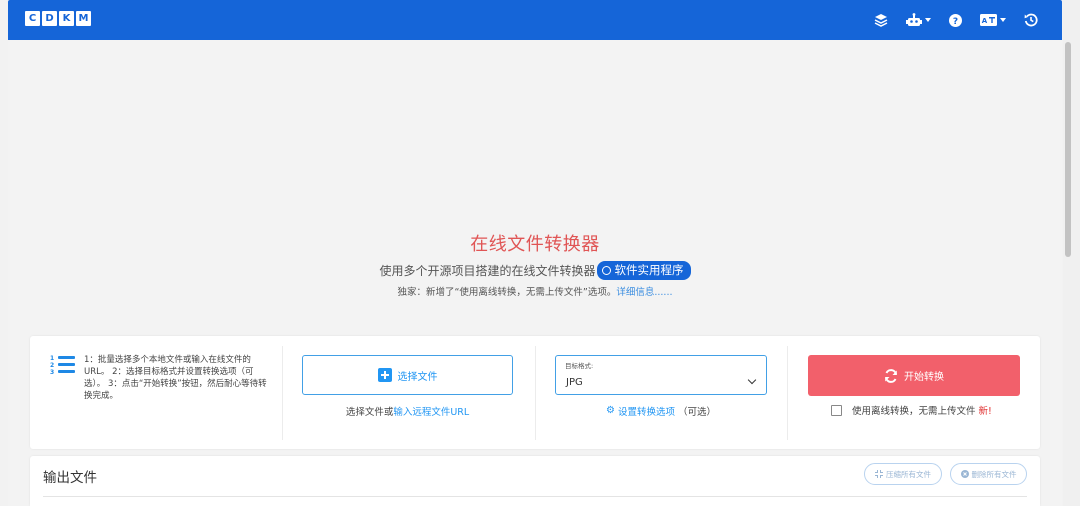 Image resolution: width=1080 pixels, height=506 pixels. I want to click on new-badge: 新!, so click(985, 411).